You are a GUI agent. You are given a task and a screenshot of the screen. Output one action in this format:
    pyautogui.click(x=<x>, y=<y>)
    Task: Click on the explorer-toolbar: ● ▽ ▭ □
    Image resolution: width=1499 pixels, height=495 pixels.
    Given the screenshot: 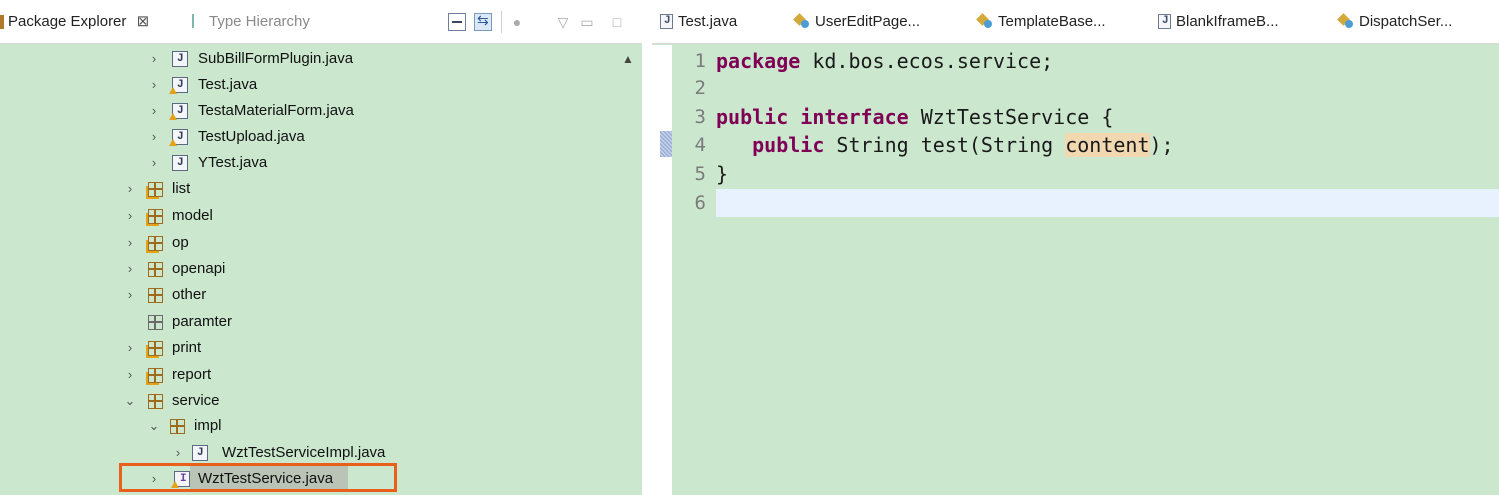 What is the action you would take?
    pyautogui.click(x=543, y=22)
    